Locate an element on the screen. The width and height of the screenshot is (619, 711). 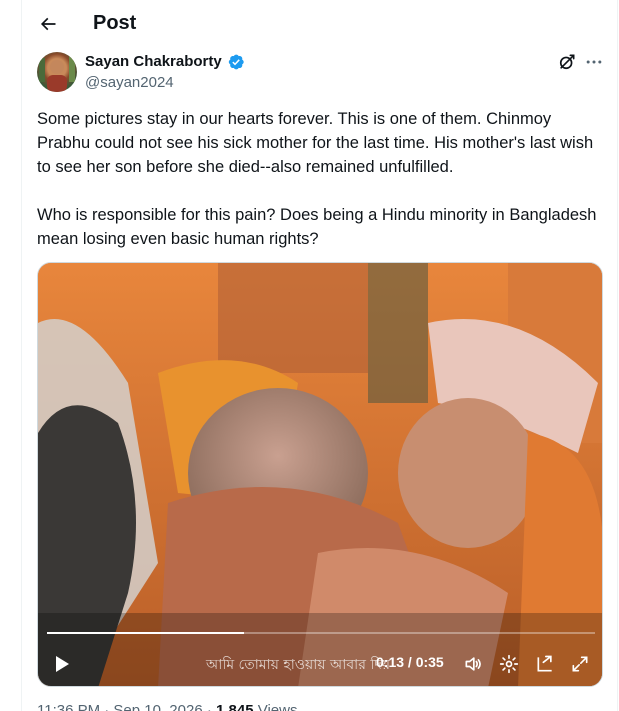
volume-button is located at coordinates (473, 664).